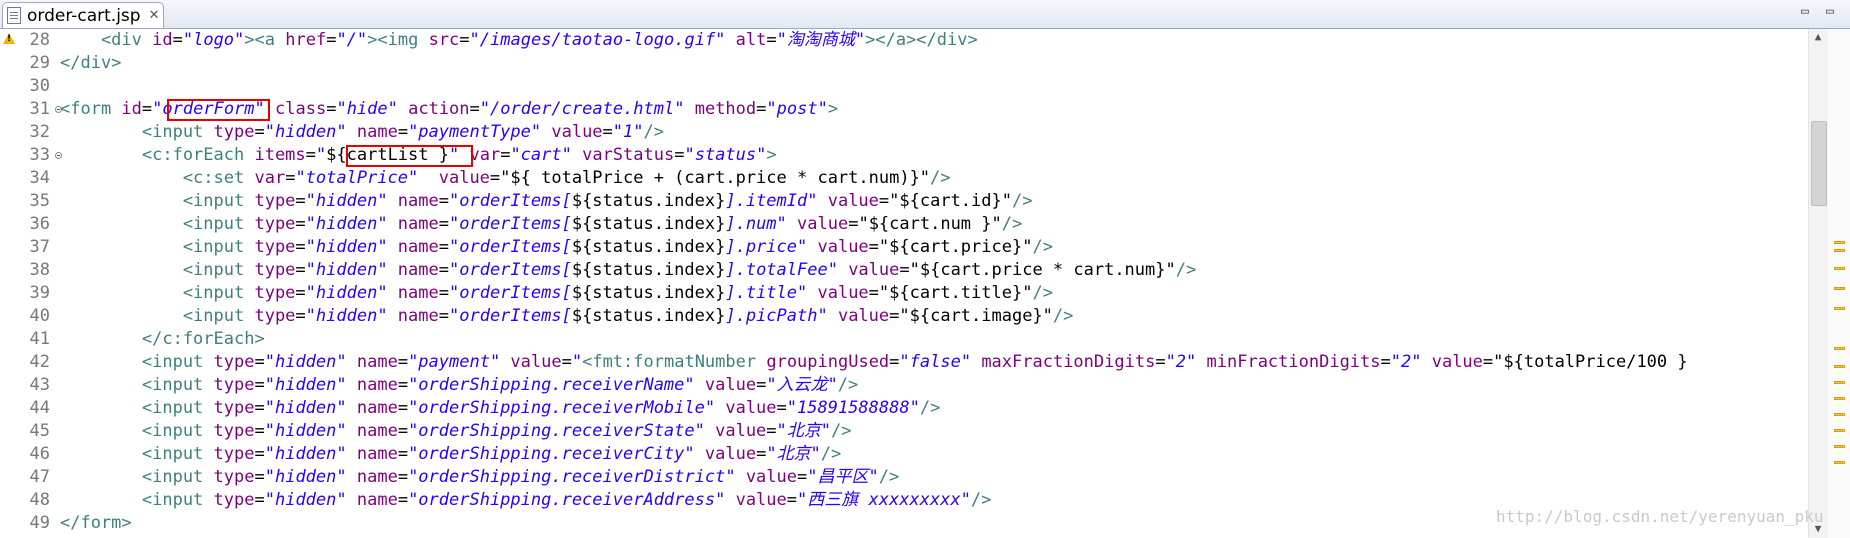 The width and height of the screenshot is (1850, 538). I want to click on line-number: 35, so click(39, 201).